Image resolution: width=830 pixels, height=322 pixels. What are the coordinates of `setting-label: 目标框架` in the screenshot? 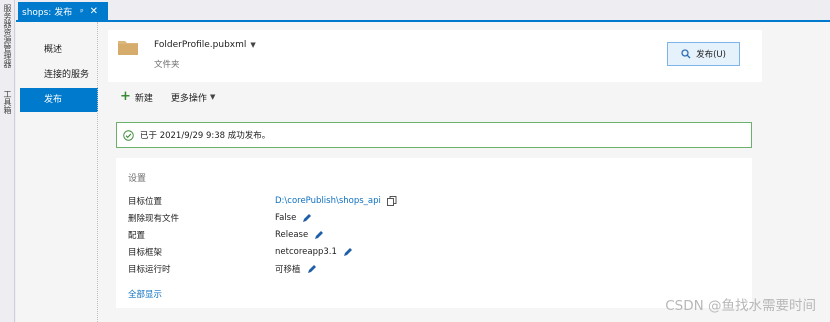 It's located at (145, 252).